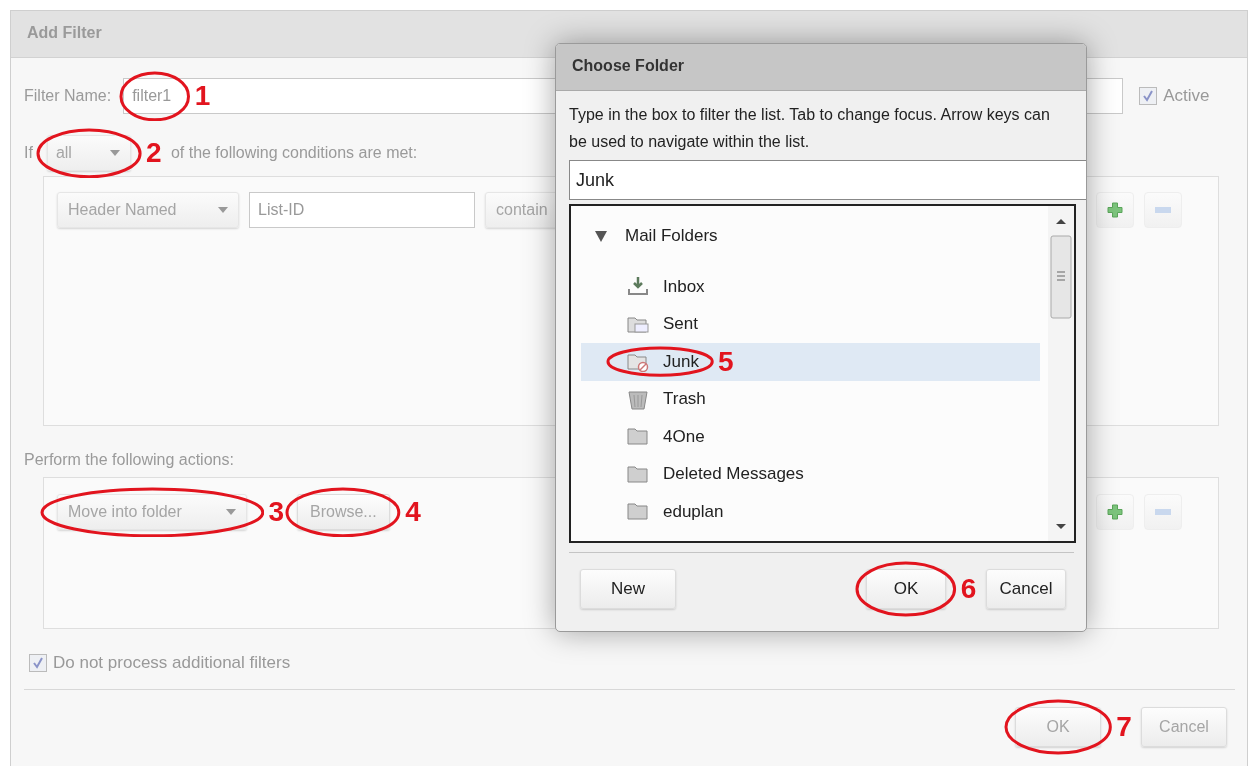 The image size is (1252, 766). Describe the element at coordinates (28, 153) in the screenshot. I see `match-label: If` at that location.